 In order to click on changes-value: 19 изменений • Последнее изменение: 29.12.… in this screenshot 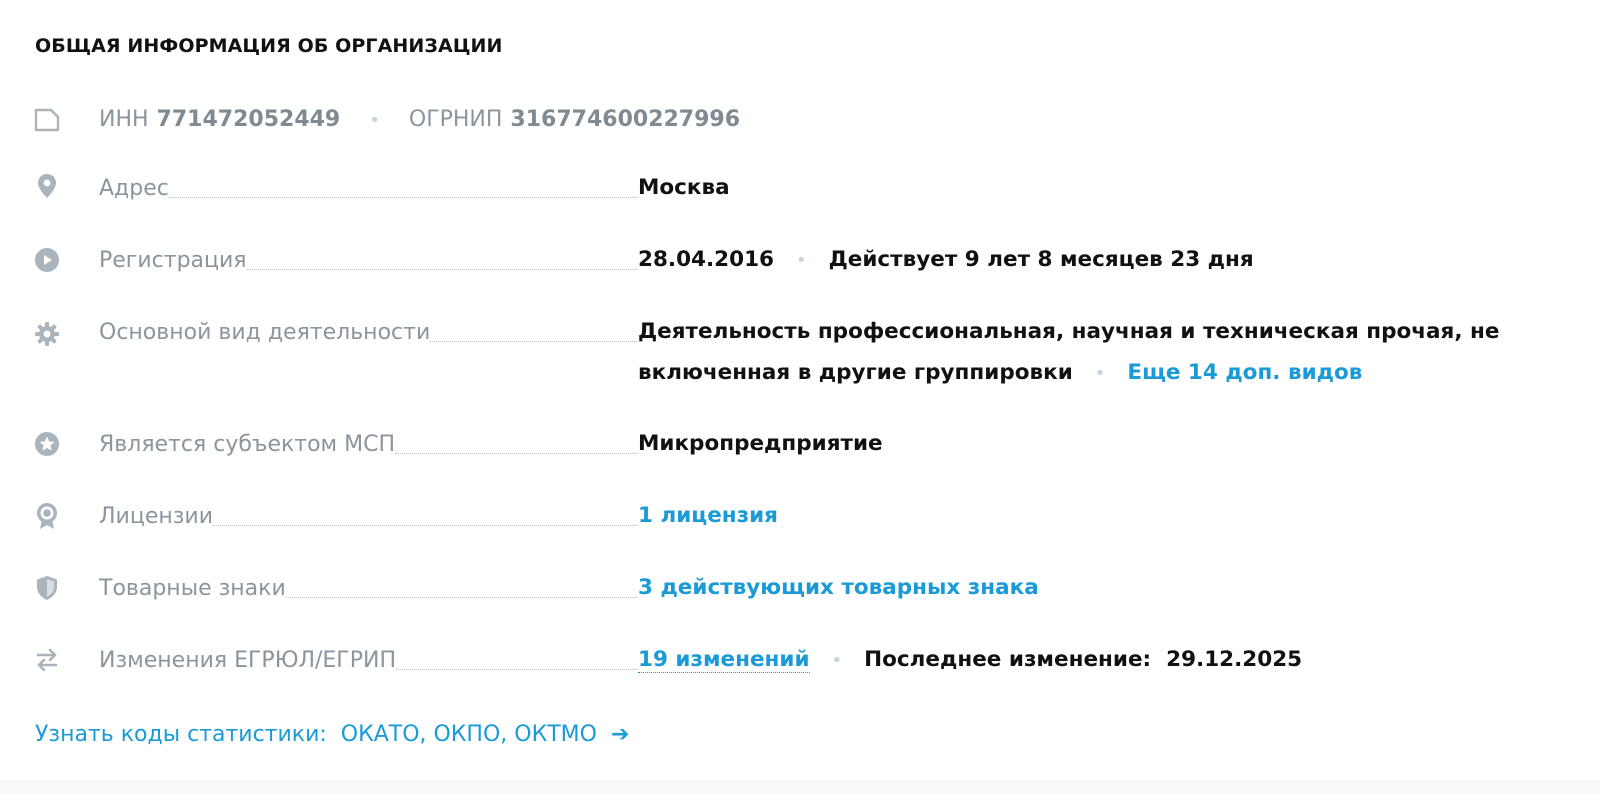, I will do `click(970, 660)`.